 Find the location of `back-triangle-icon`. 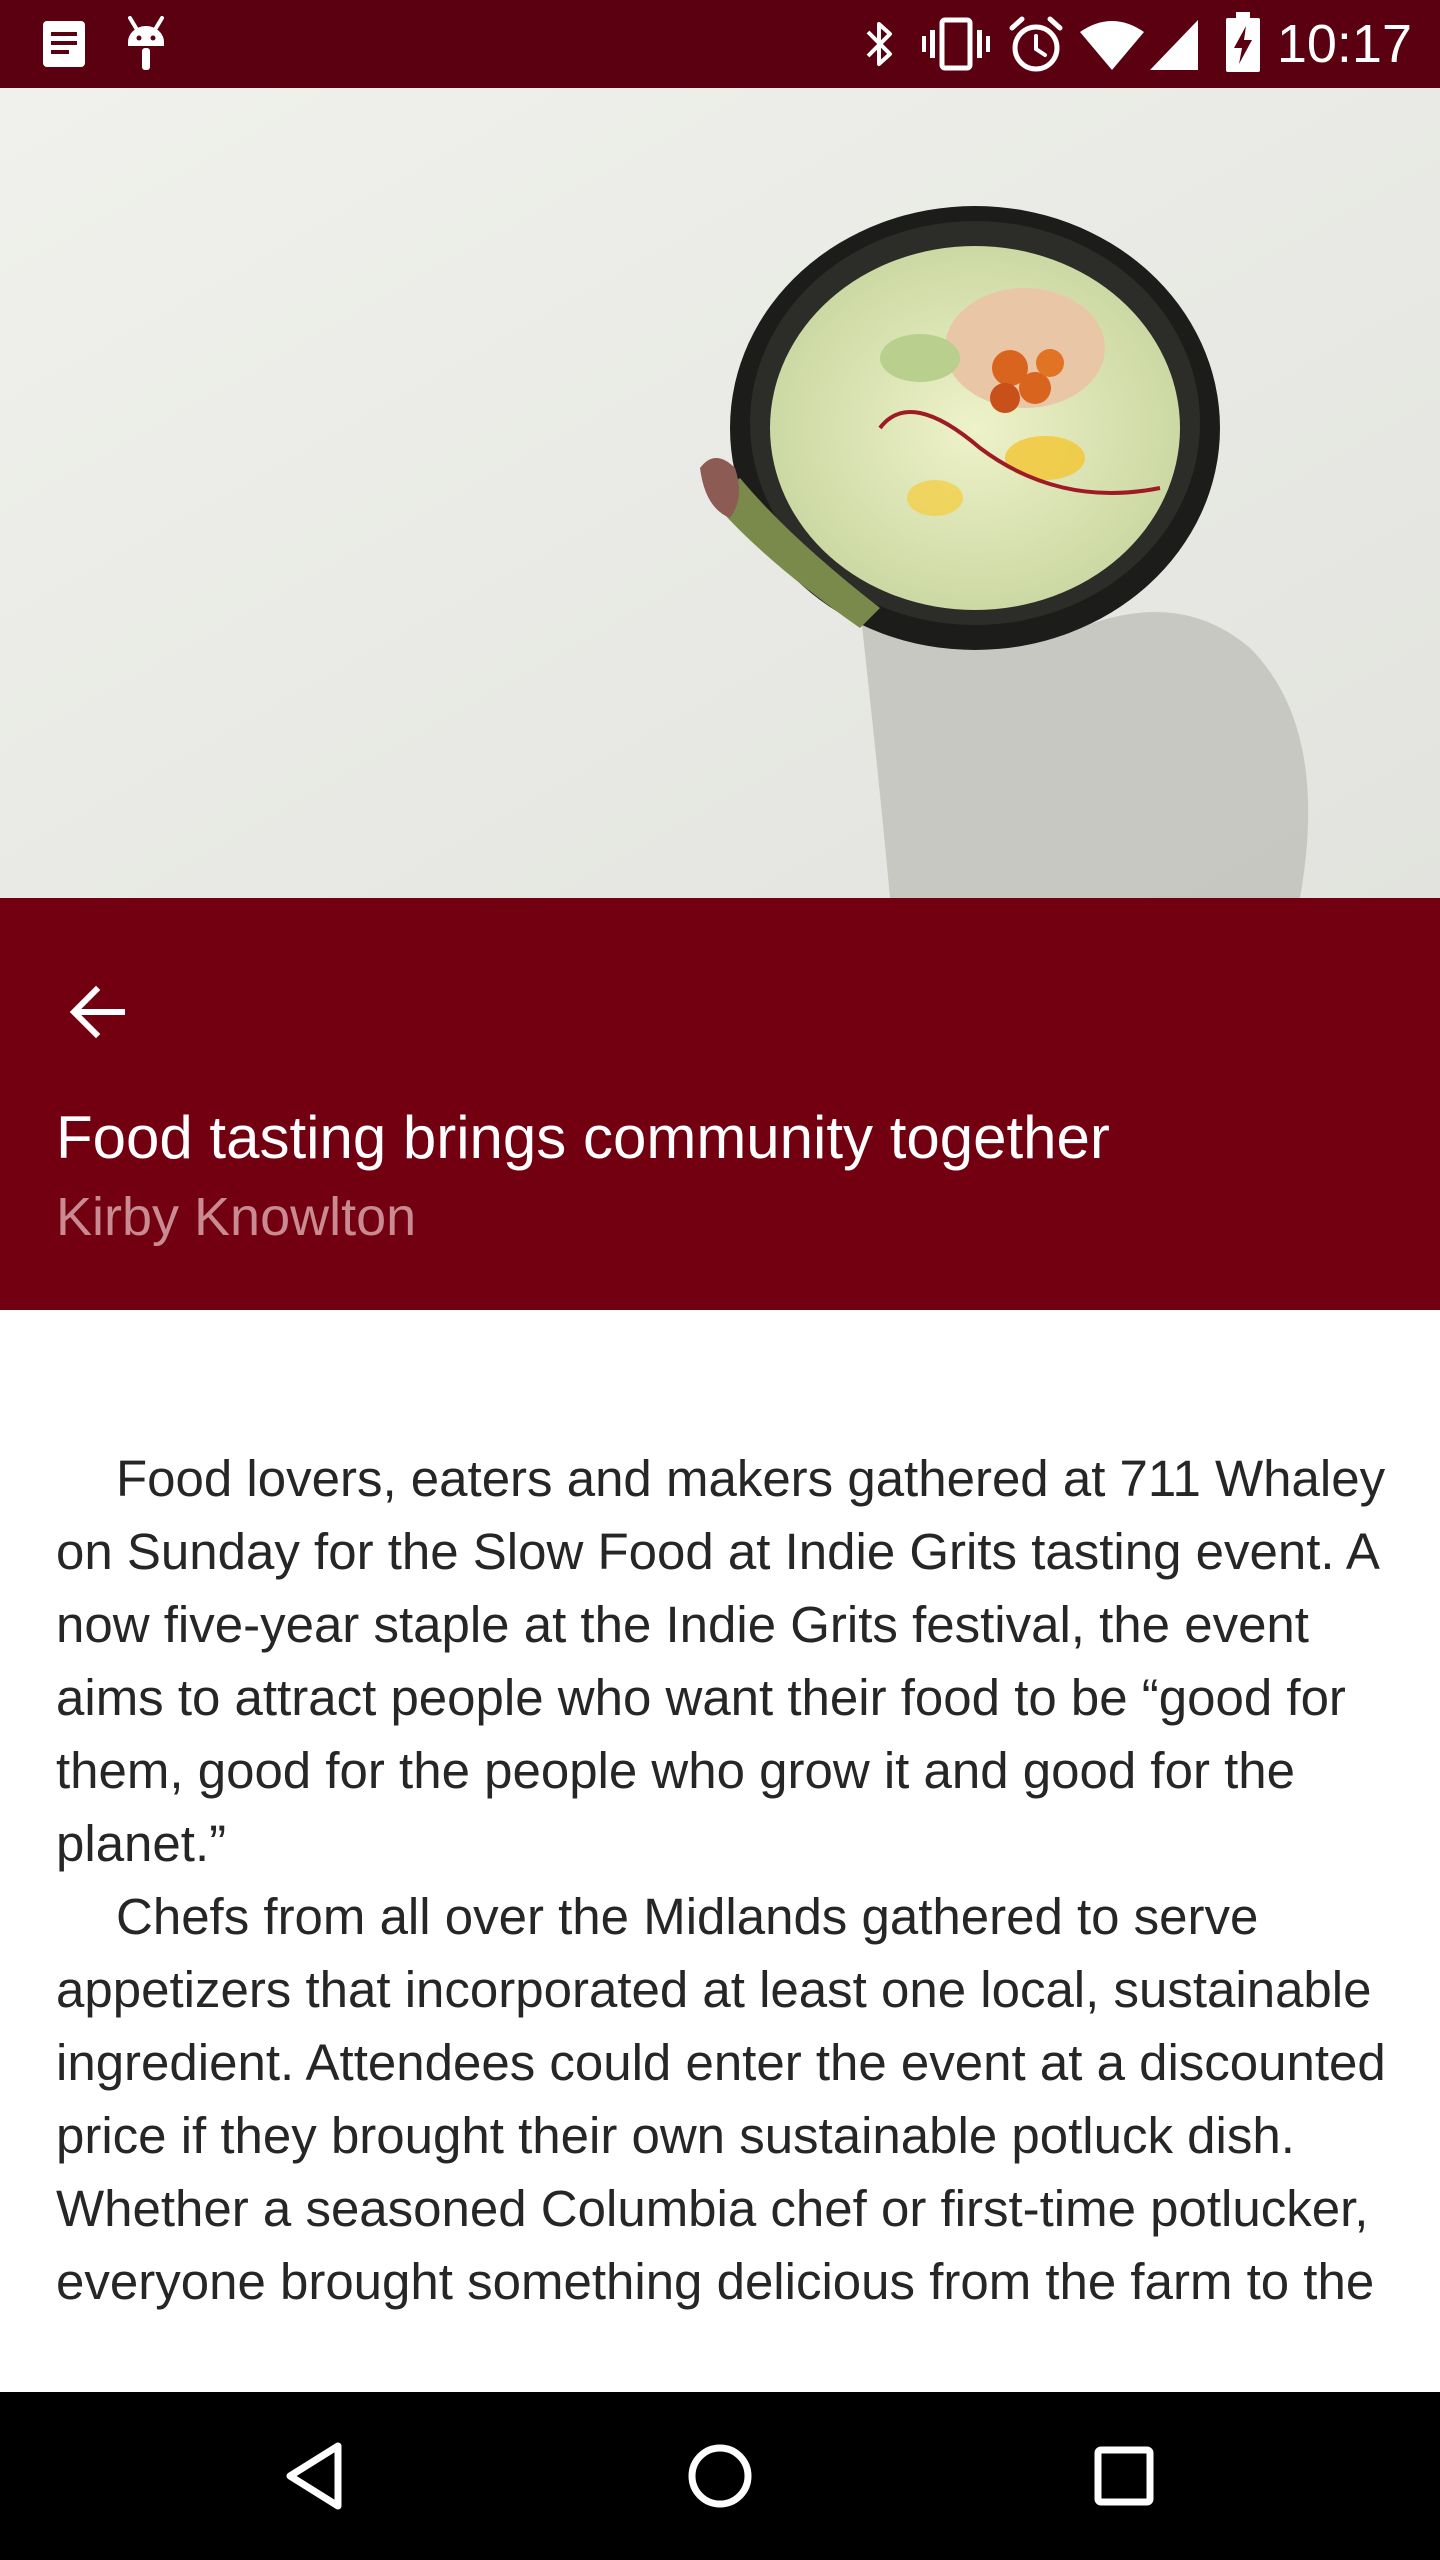

back-triangle-icon is located at coordinates (314, 2476).